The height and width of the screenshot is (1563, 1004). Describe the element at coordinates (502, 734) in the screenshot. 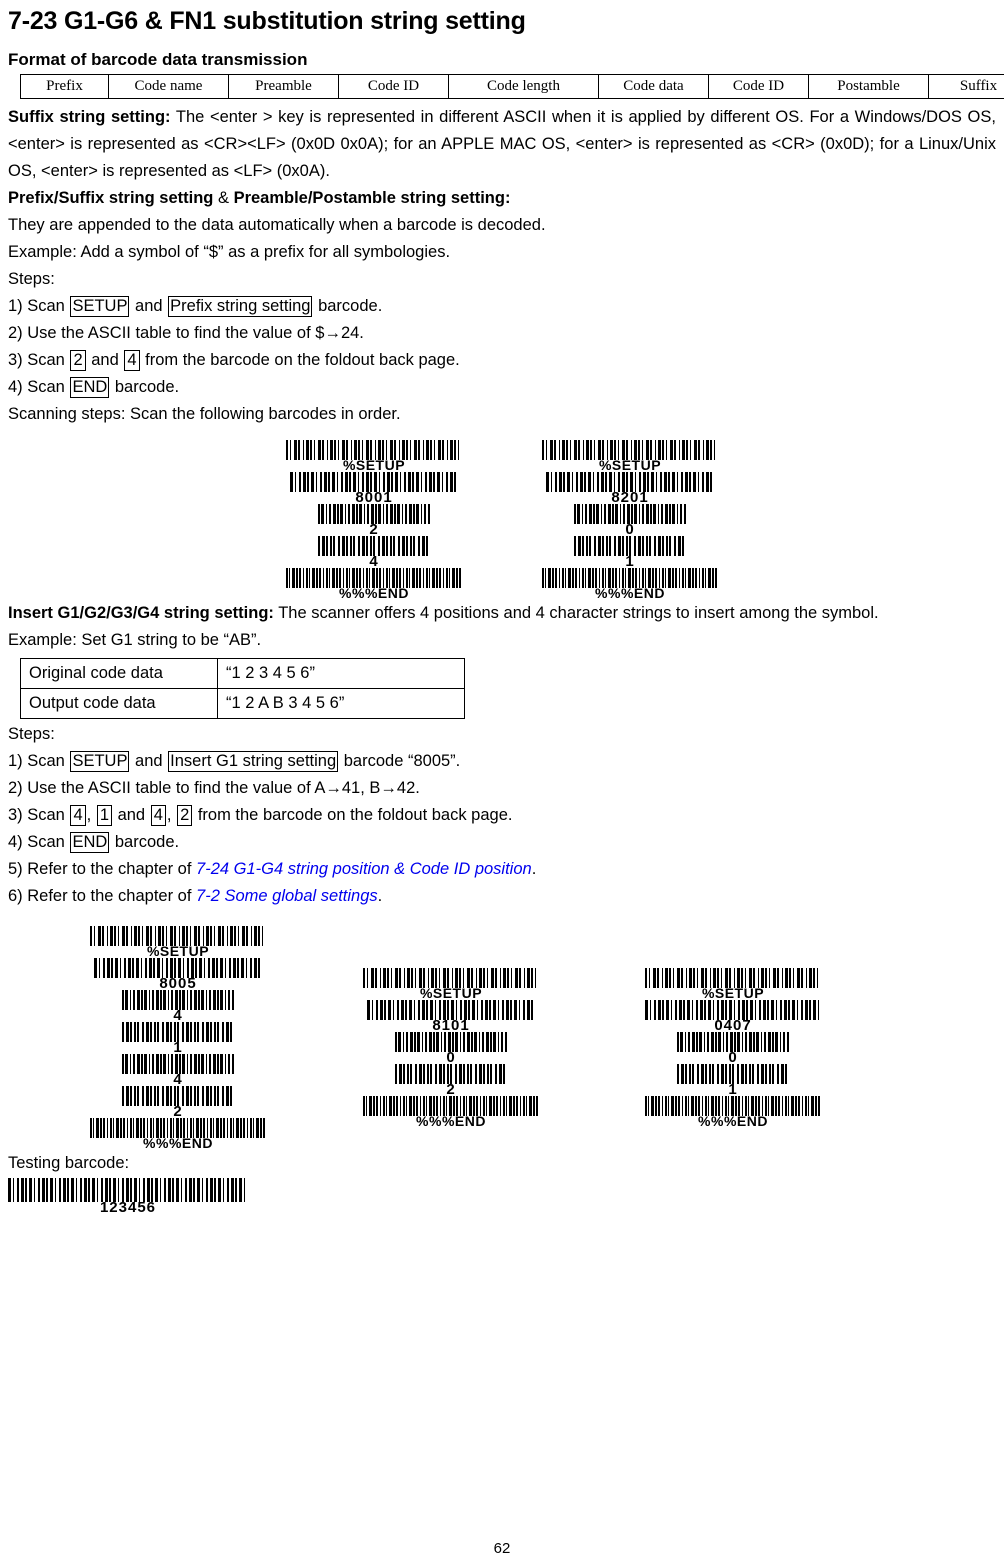

I see `insert-steps-label: Steps:` at that location.